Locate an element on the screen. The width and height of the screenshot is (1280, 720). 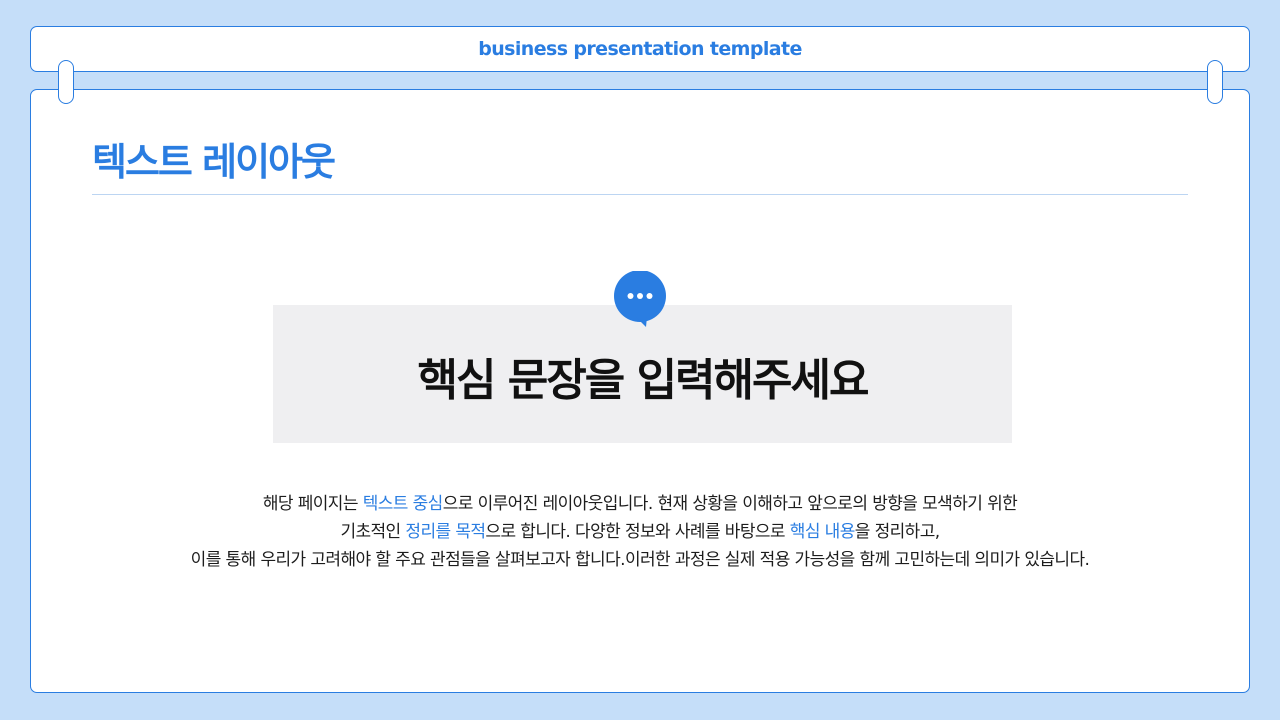
binder-ring-right-icon is located at coordinates (1215, 82).